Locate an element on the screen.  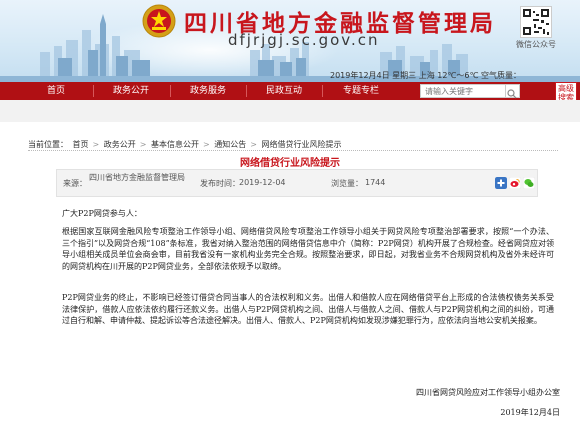
source-value: 四川省地方金融监督管理局 is located at coordinates (137, 177).